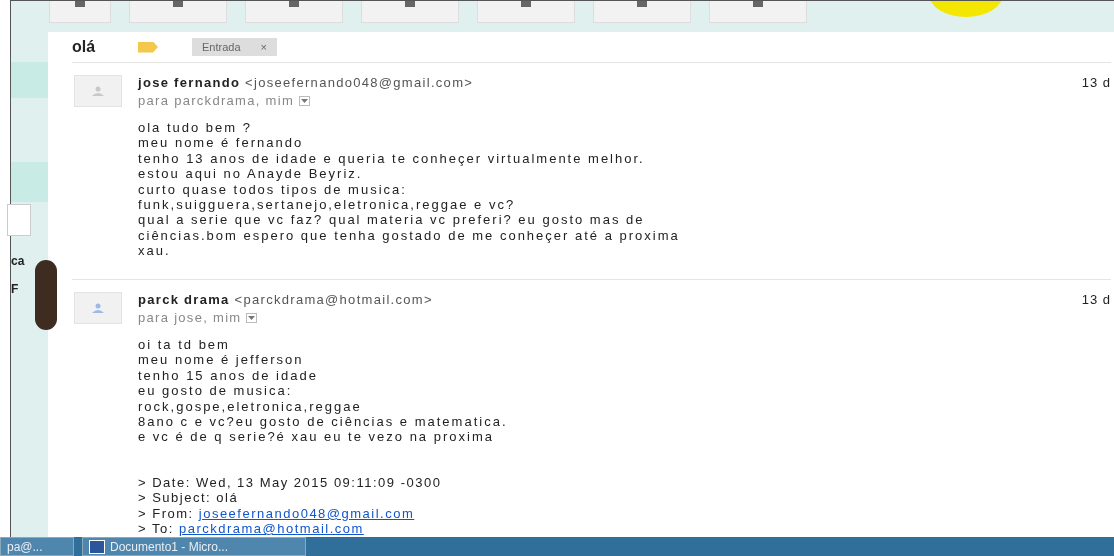  Describe the element at coordinates (271, 529) in the screenshot. I see `email-link: parckdrama@hotmail.com` at that location.